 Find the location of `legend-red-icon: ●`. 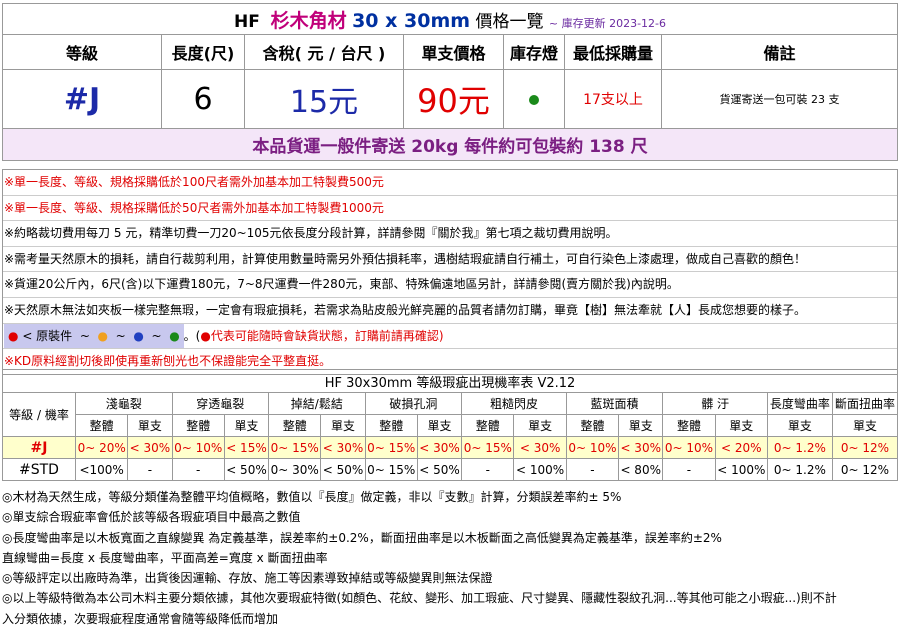

legend-red-icon: ● is located at coordinates (205, 335).